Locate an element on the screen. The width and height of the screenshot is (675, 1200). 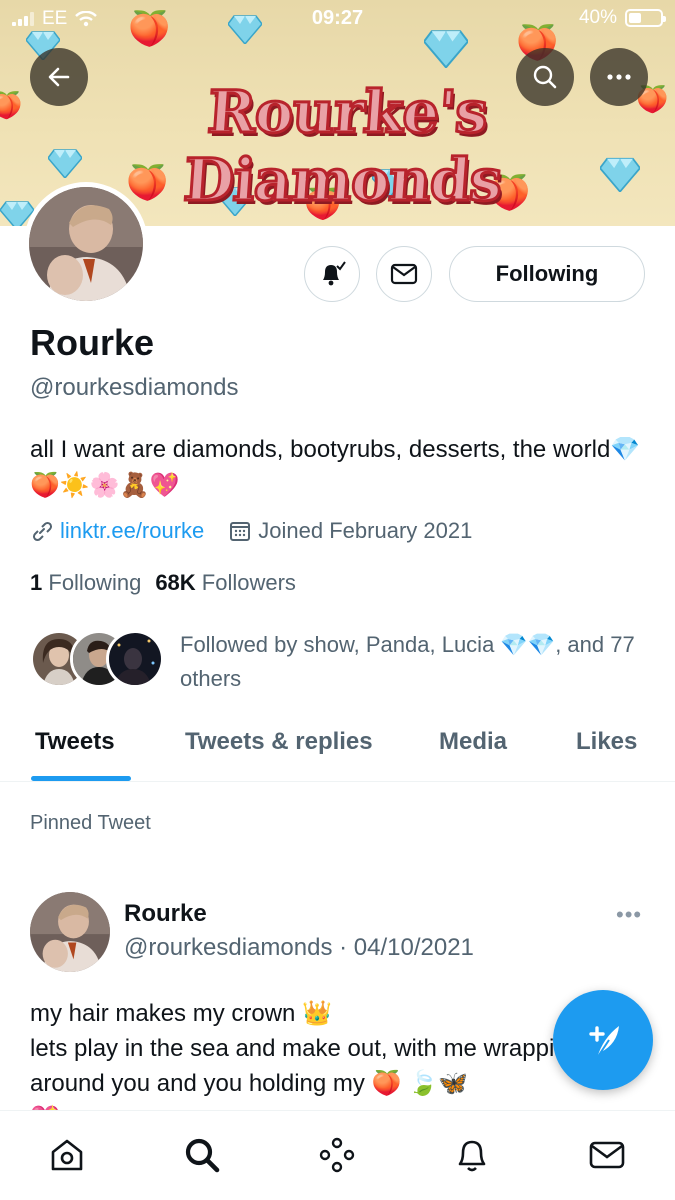
bottom-navigation is located at coordinates (337, 1155).